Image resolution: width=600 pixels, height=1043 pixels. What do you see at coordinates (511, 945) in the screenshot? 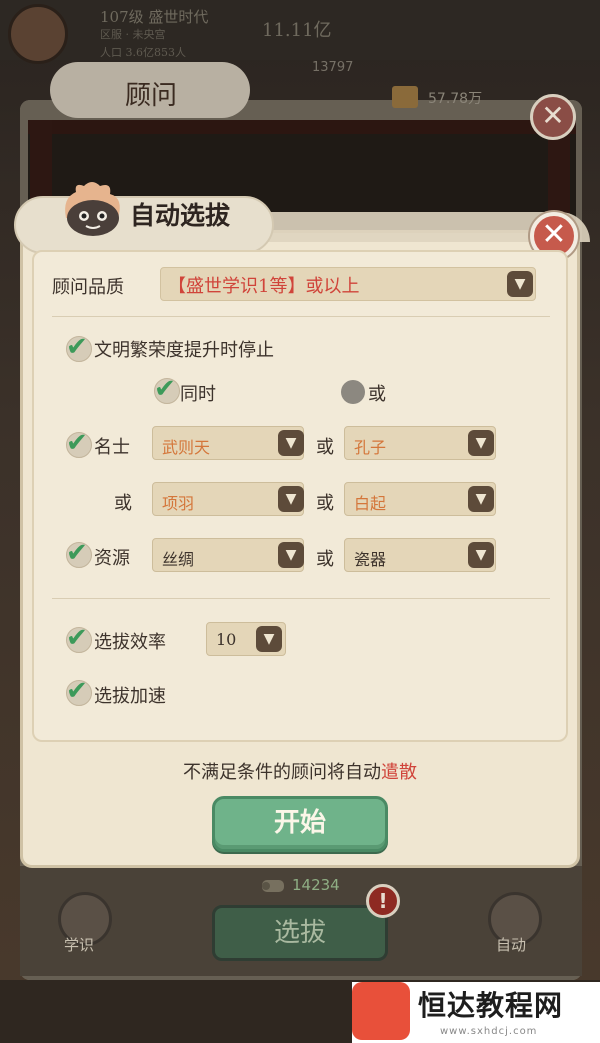
I see `auto-button-label: 自动` at bounding box center [511, 945].